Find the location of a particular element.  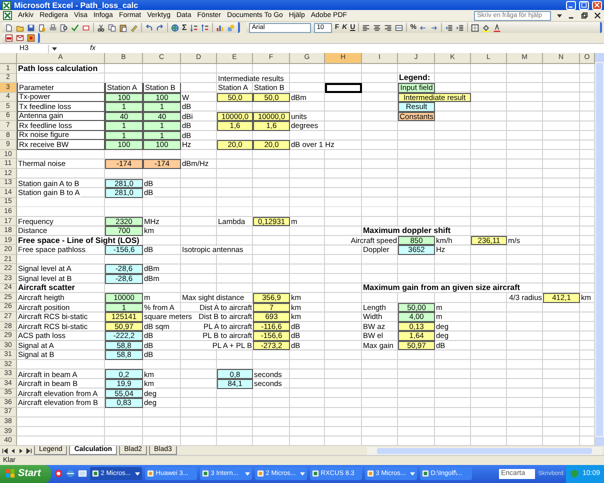

section-heading: Aircraft scatter is located at coordinates (46, 288).